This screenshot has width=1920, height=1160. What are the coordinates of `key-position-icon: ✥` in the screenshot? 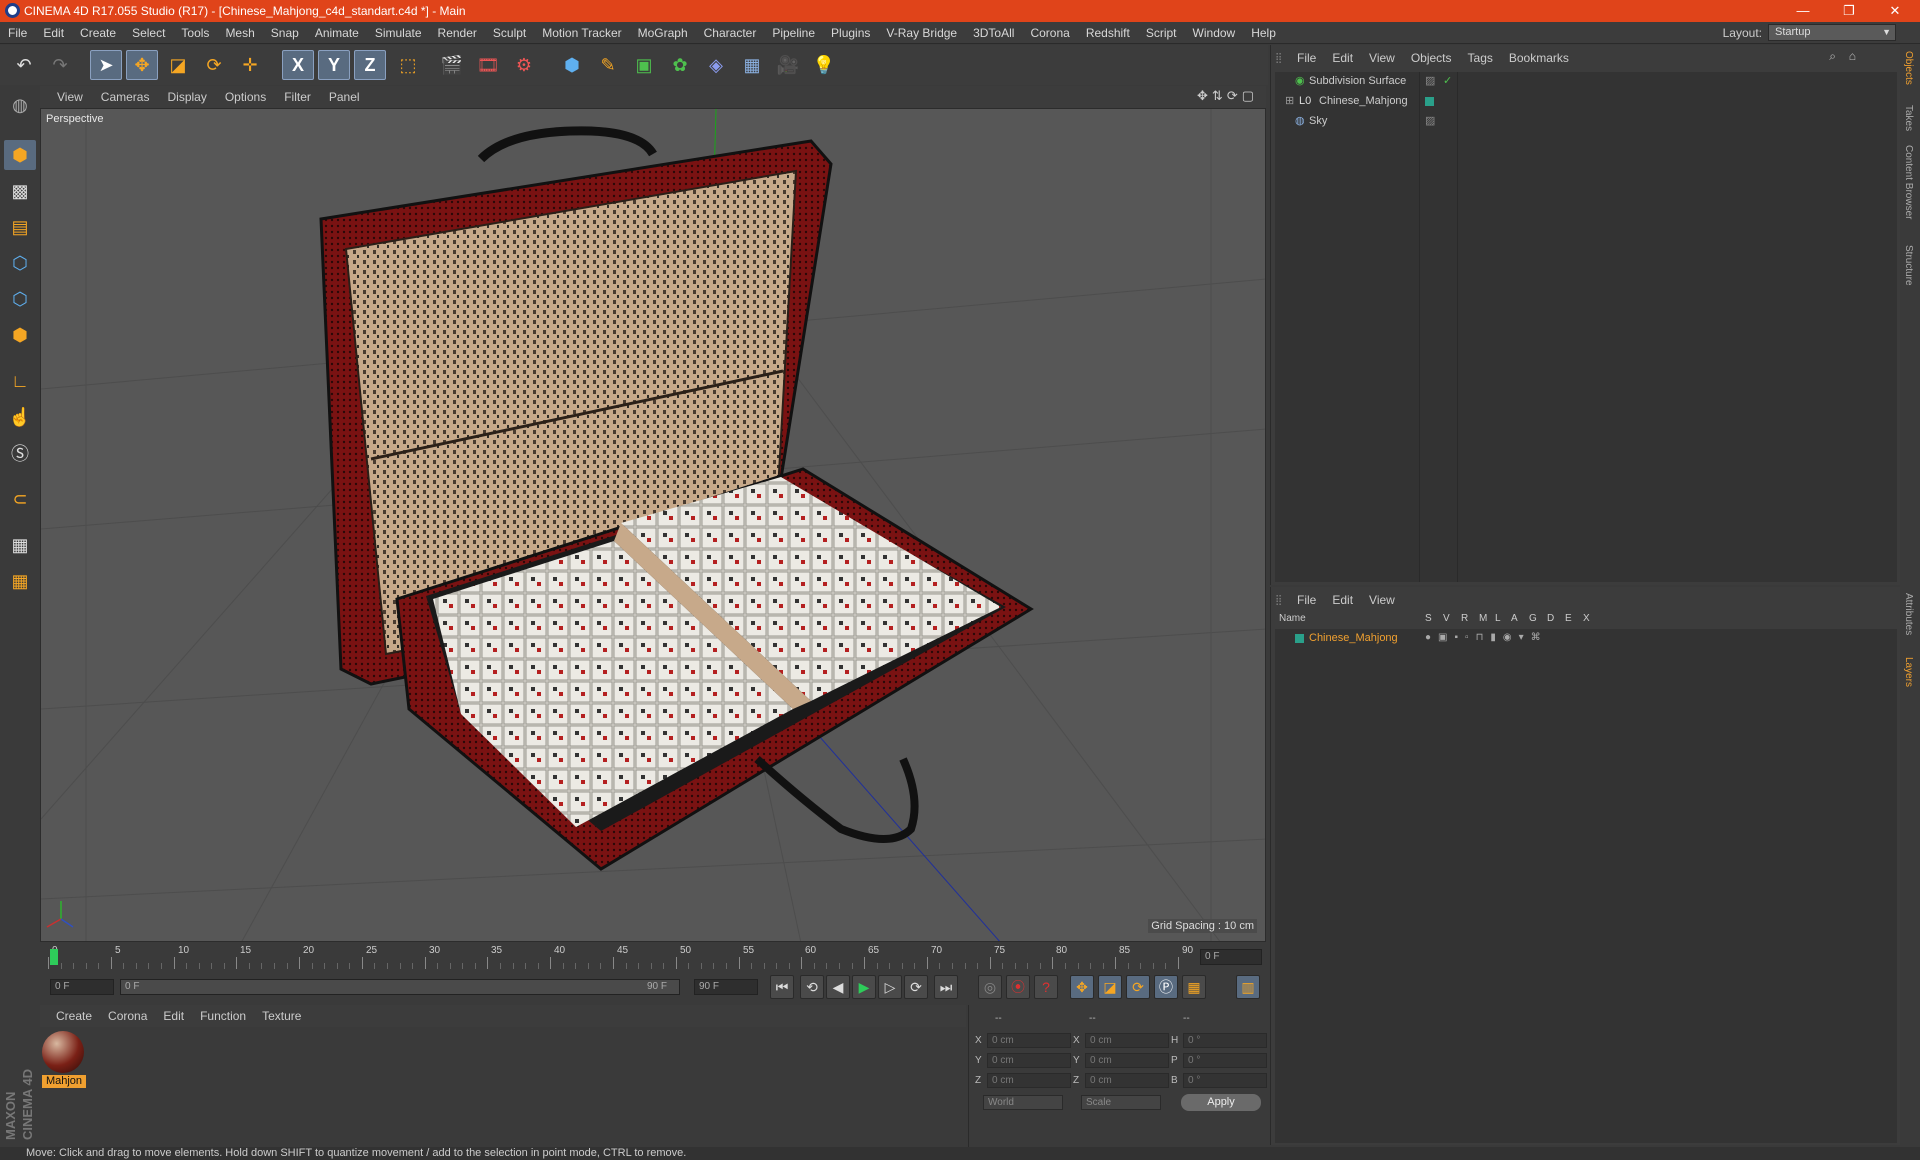 It's located at (1082, 987).